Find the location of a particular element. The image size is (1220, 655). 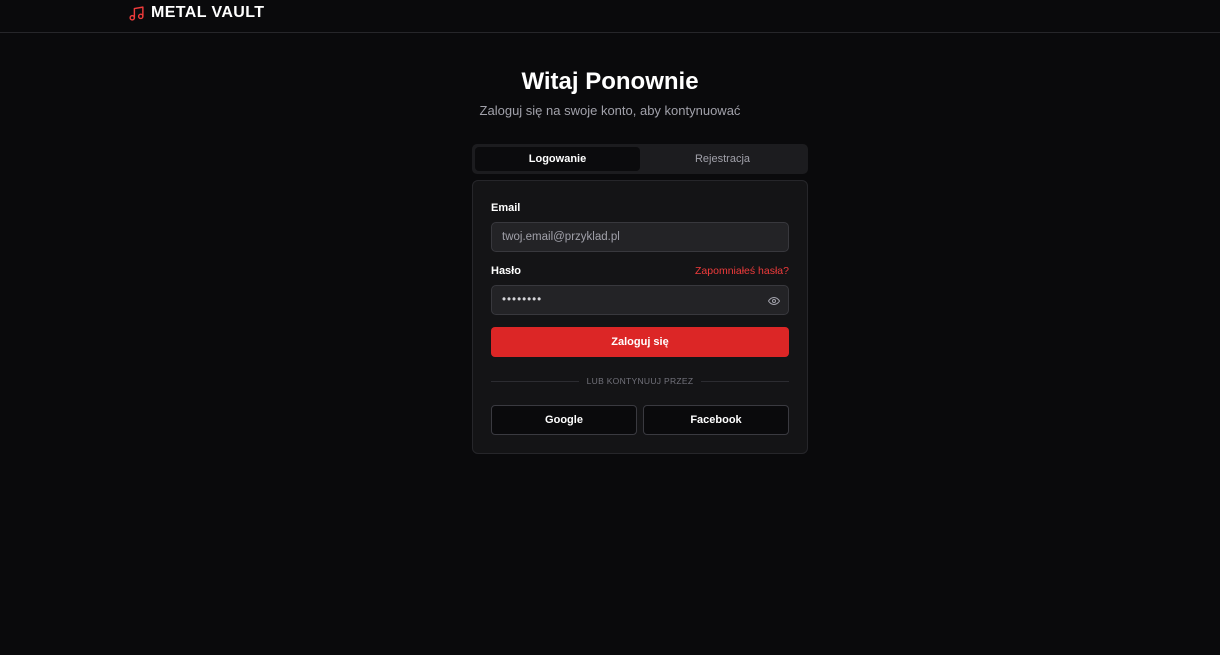

brand-logo: METAL VAULT is located at coordinates (196, 13).